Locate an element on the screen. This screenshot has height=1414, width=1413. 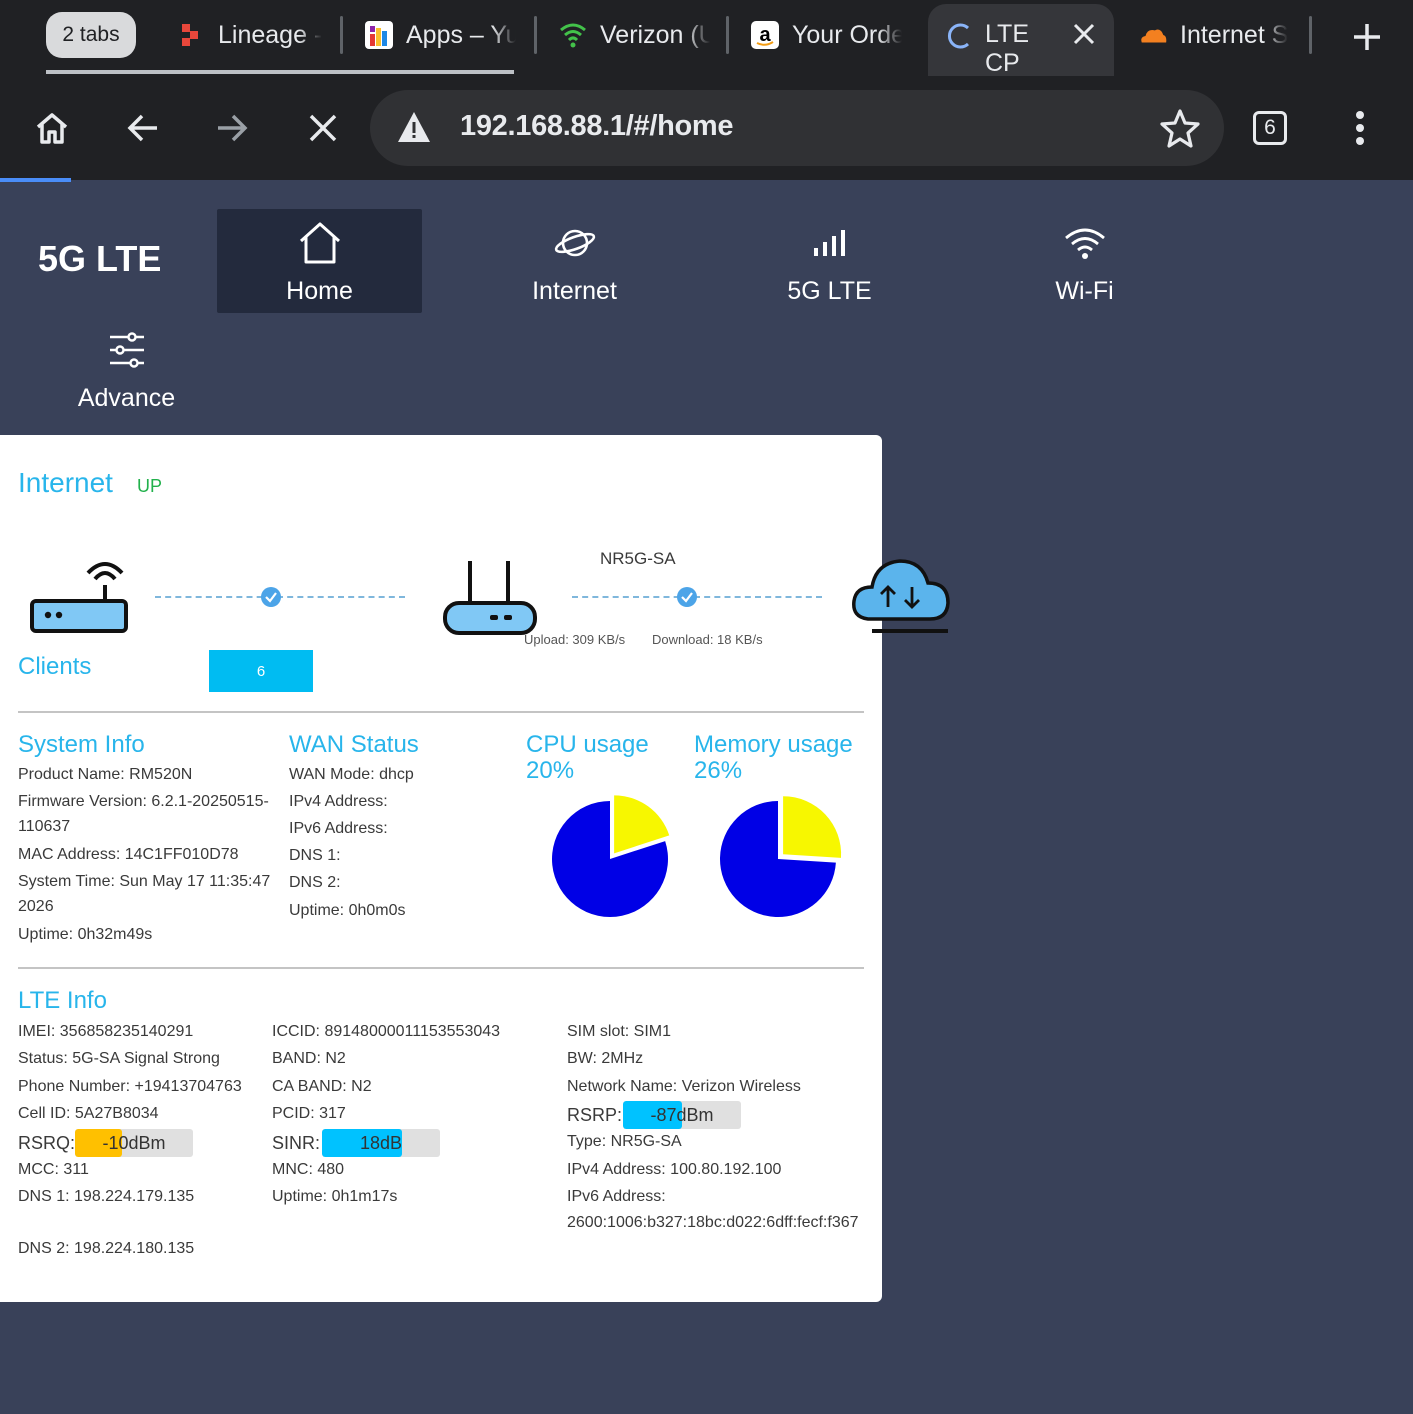
nav-label: Advance is located at coordinates (126, 397).